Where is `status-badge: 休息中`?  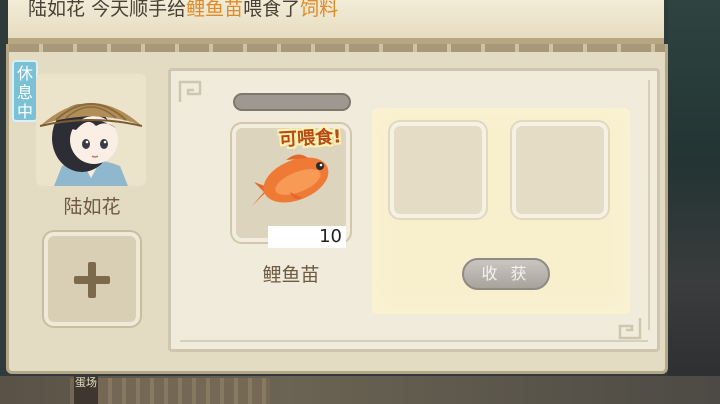 status-badge: 休息中 is located at coordinates (25, 91).